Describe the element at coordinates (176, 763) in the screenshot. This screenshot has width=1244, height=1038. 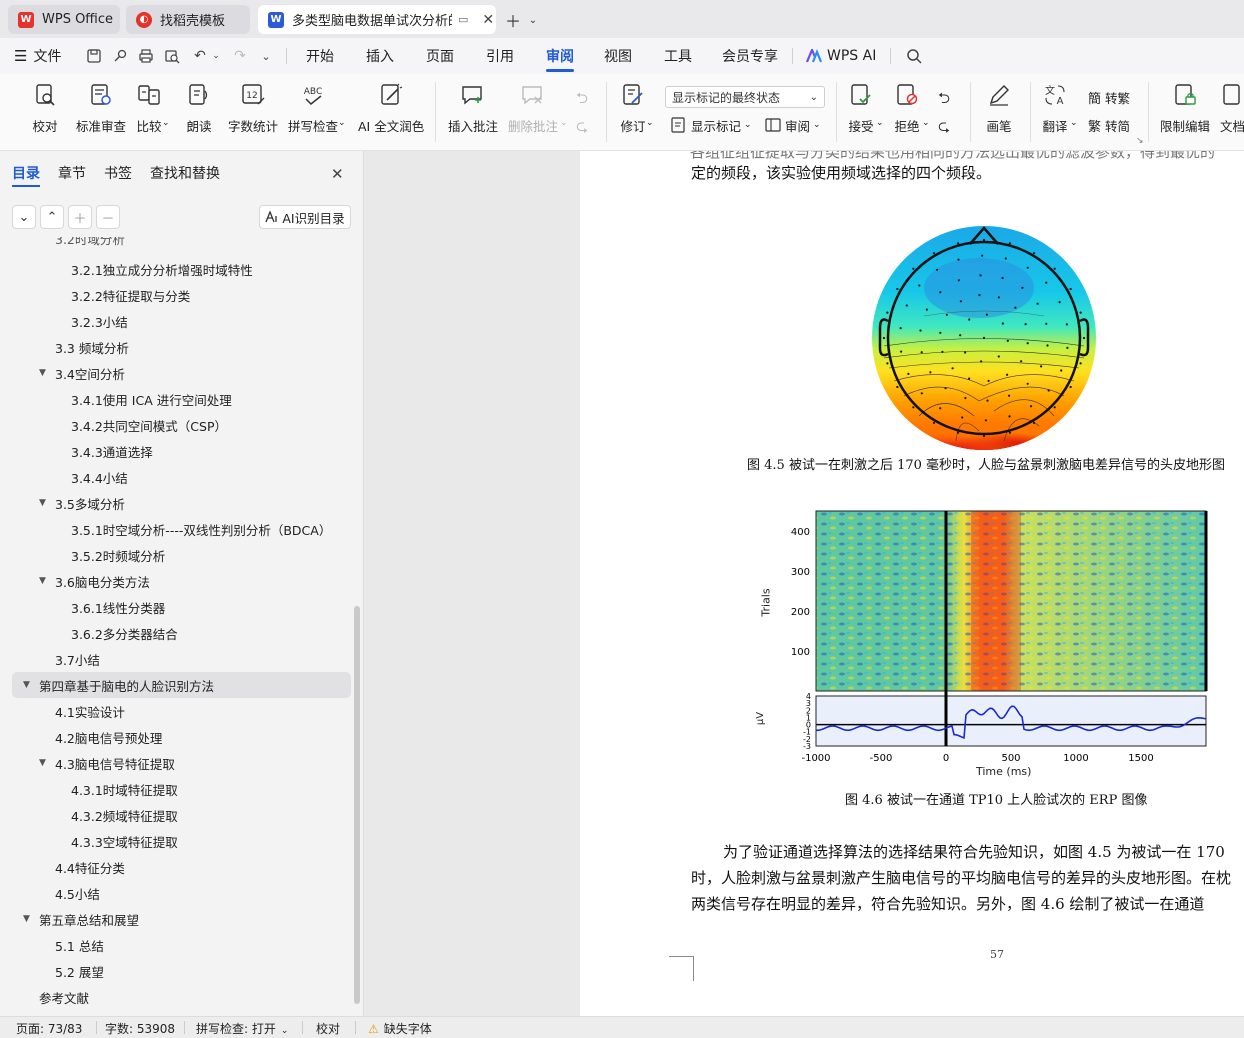
I see `toc-item: ▼ 4.3脑电信号特征提取` at that location.